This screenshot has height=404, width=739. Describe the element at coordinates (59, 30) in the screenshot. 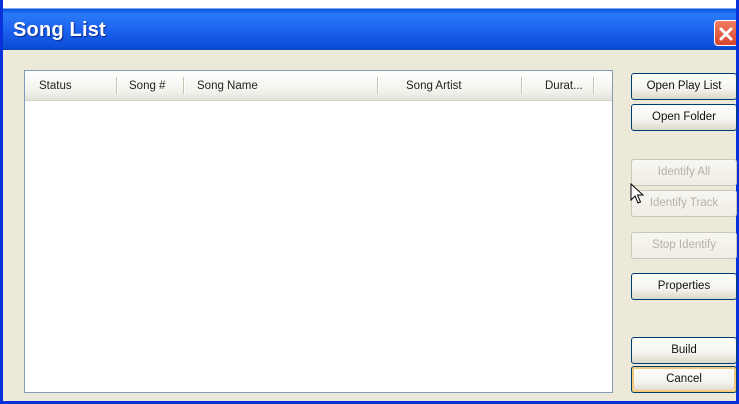

I see `window-title: Song List` at that location.